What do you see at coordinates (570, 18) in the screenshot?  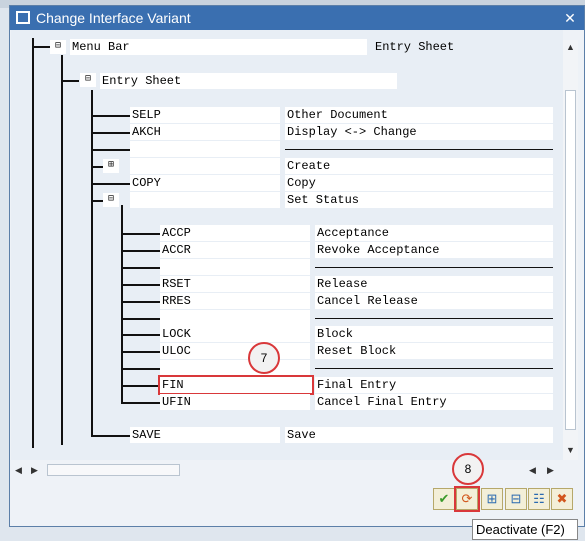 I see `close-icon: ✕` at bounding box center [570, 18].